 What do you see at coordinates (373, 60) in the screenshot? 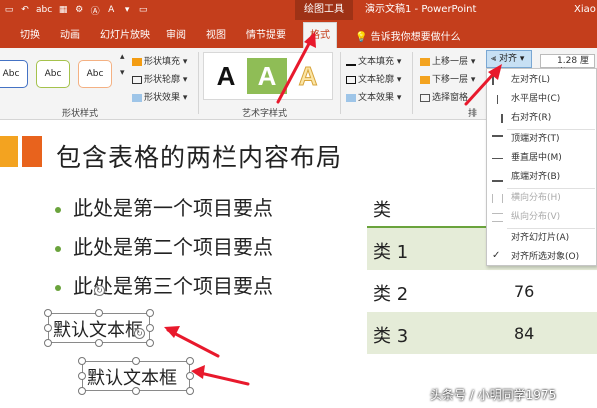
I see `text-fill-button: 文本填充 ▾` at bounding box center [373, 60].